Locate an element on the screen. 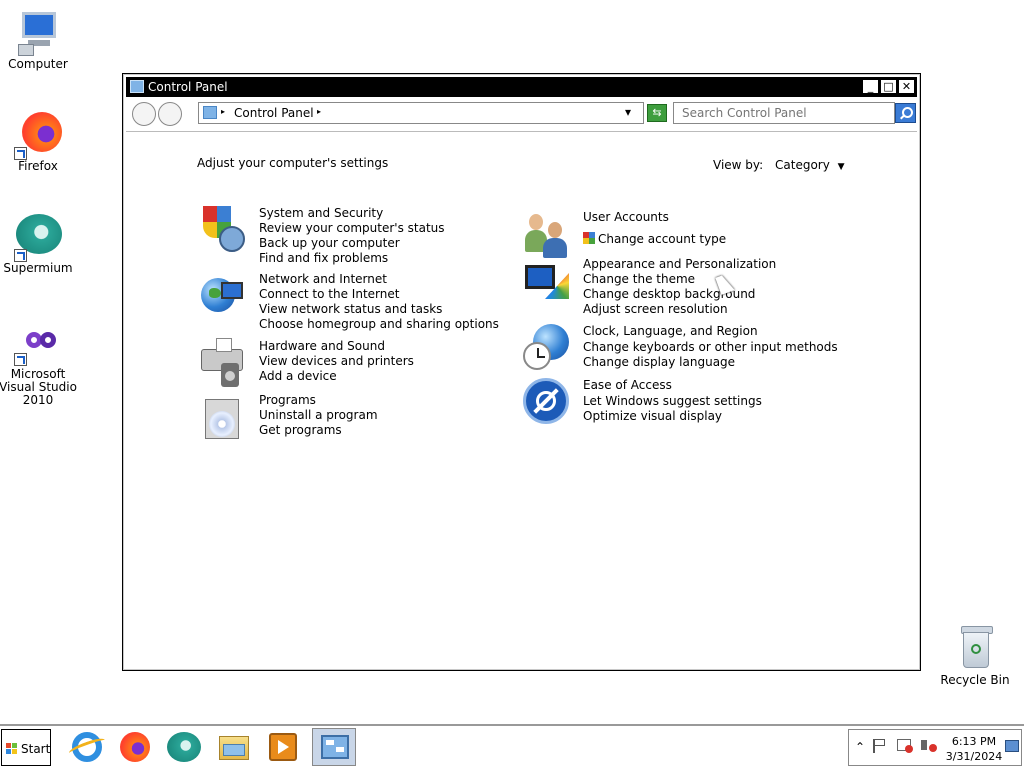  category-link: Adjust screen resolution is located at coordinates (679, 309).